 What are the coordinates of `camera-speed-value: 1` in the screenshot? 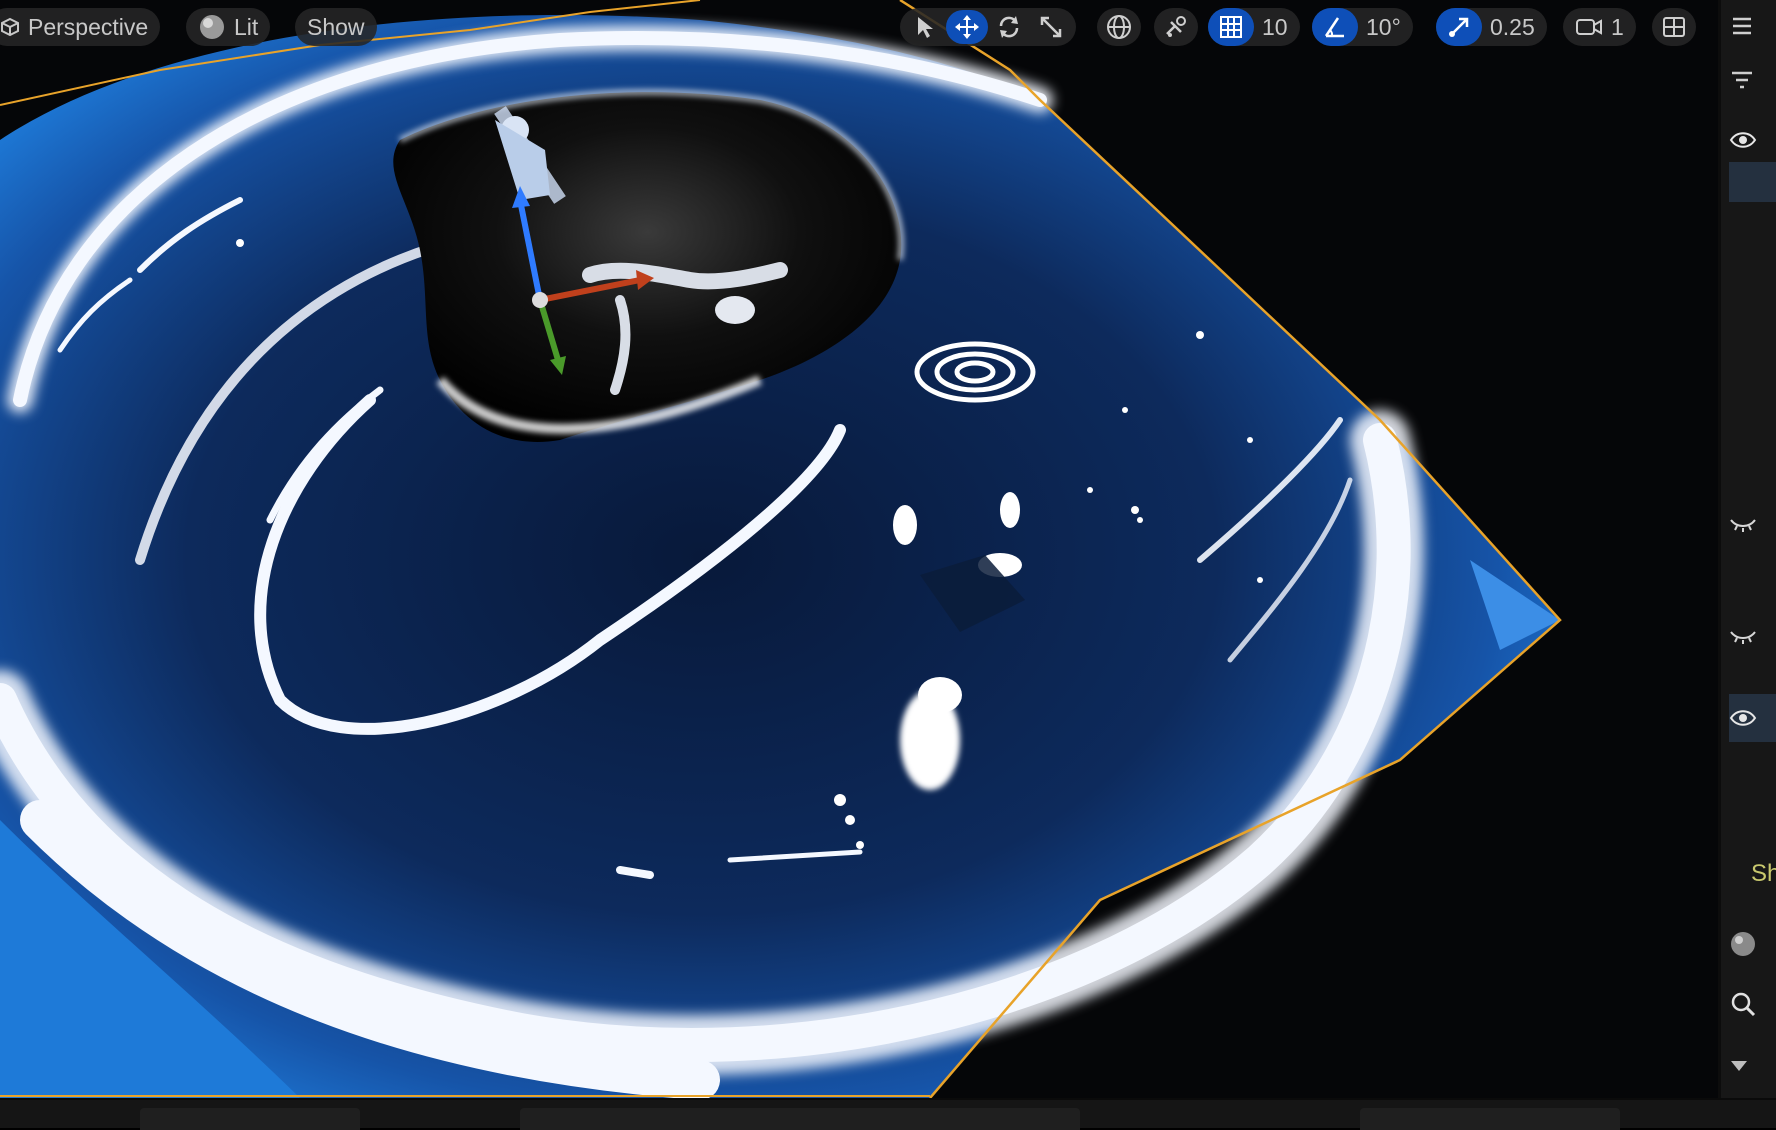 It's located at (1617, 26).